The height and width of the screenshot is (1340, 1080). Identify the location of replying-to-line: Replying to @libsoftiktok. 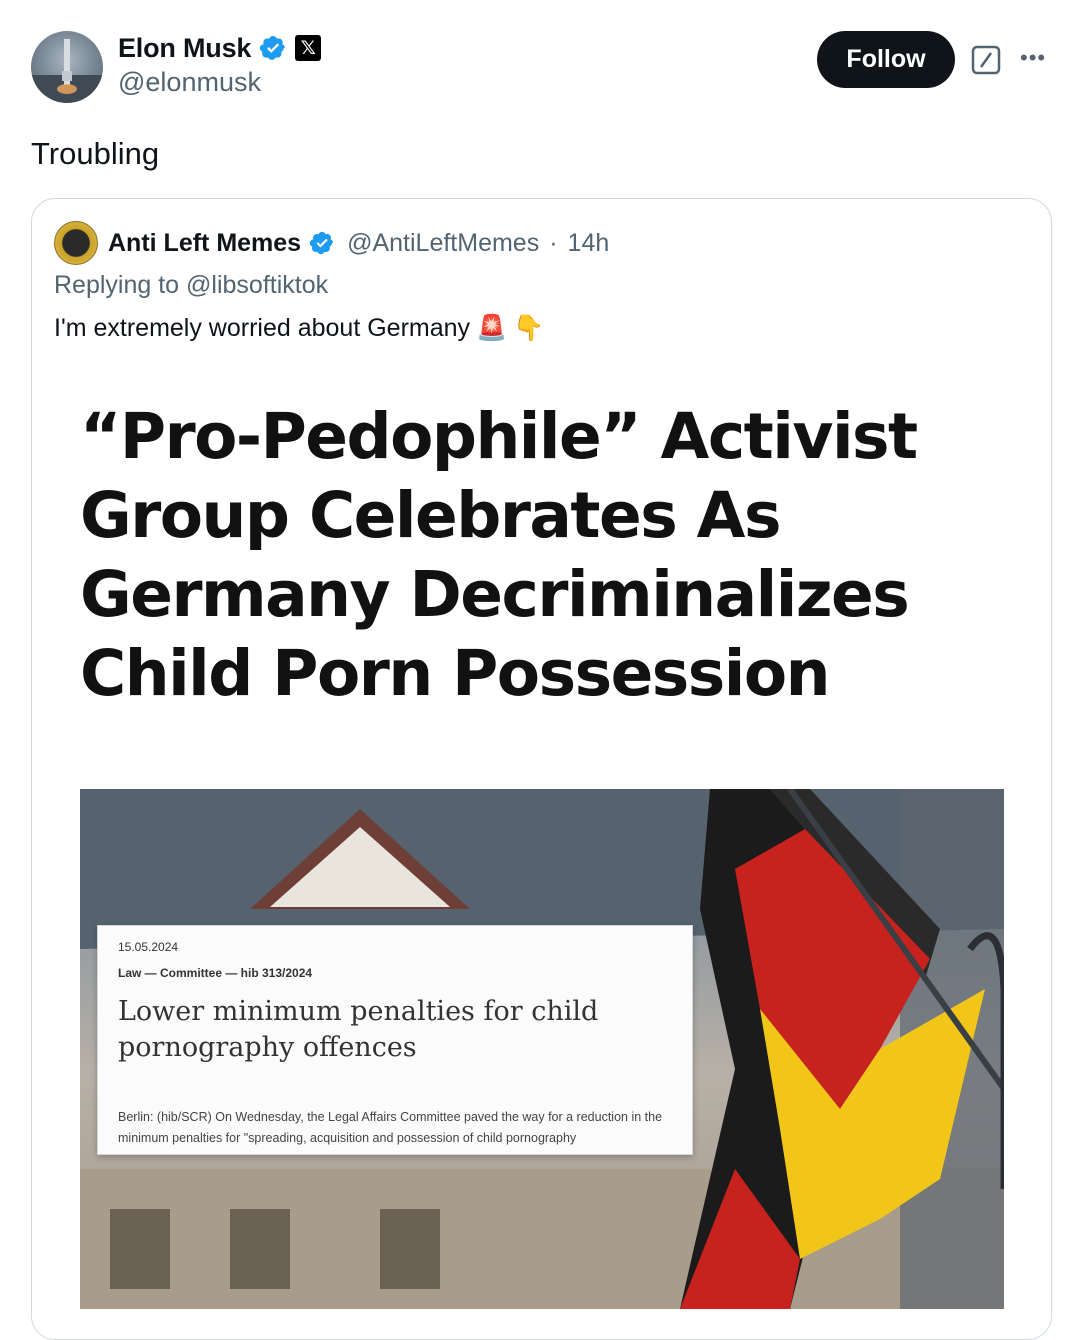
(191, 285).